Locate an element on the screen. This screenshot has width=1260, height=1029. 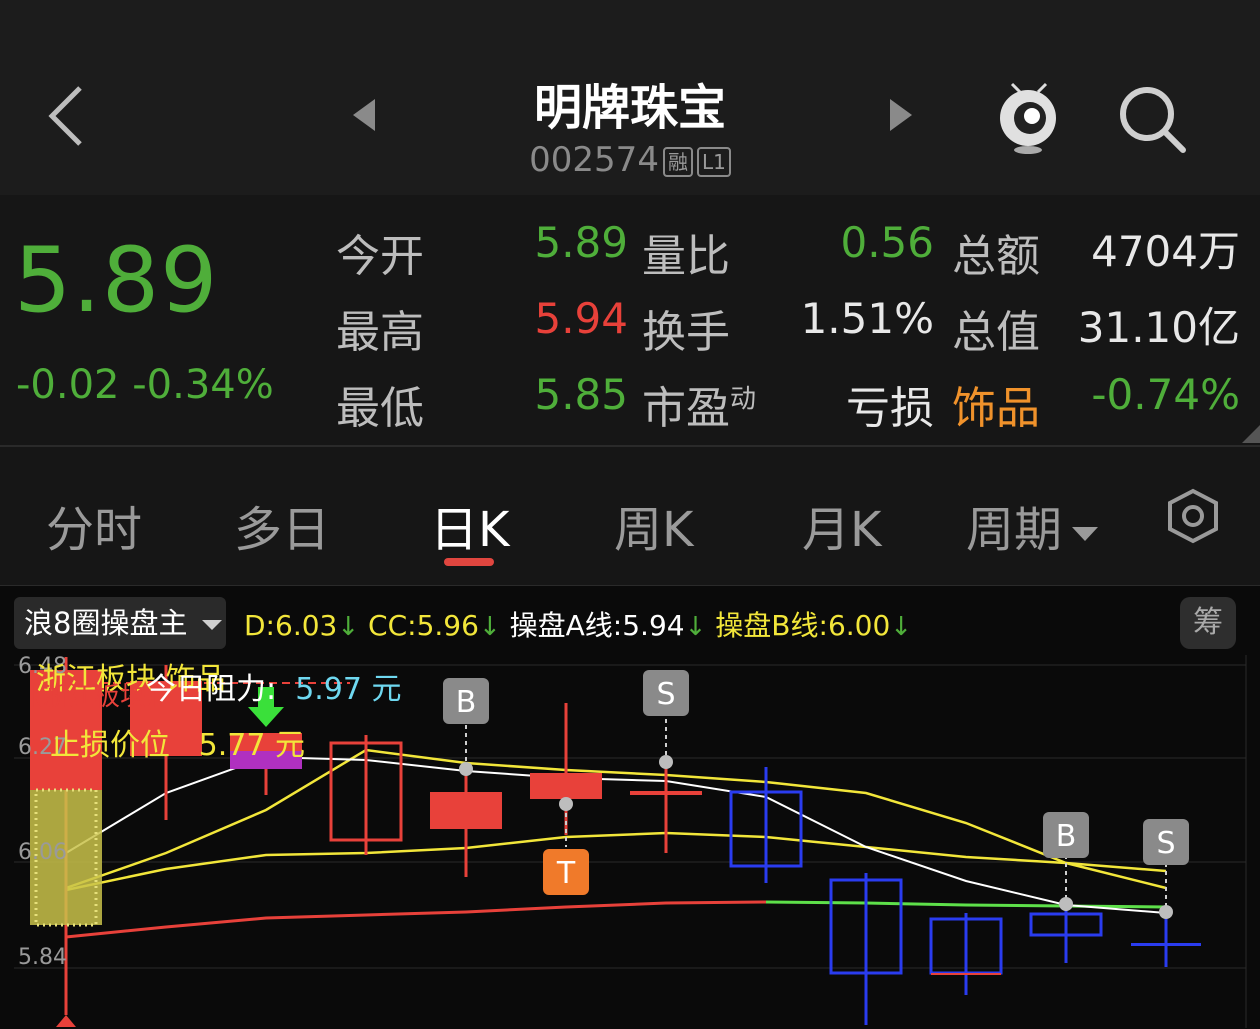
label-pe: 市盈动 is located at coordinates (699, 404).